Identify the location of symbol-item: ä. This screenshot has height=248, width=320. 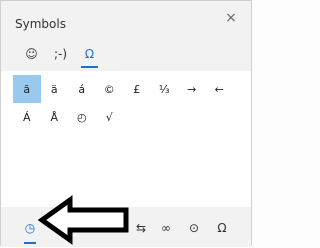
(55, 89).